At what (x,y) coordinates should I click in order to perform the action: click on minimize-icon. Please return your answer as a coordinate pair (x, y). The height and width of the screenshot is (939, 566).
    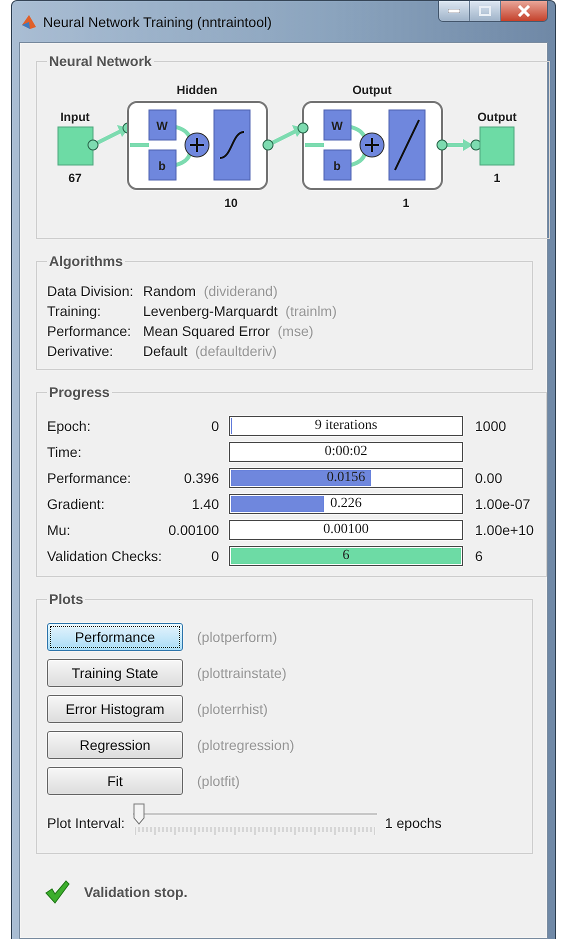
    Looking at the image, I should click on (454, 11).